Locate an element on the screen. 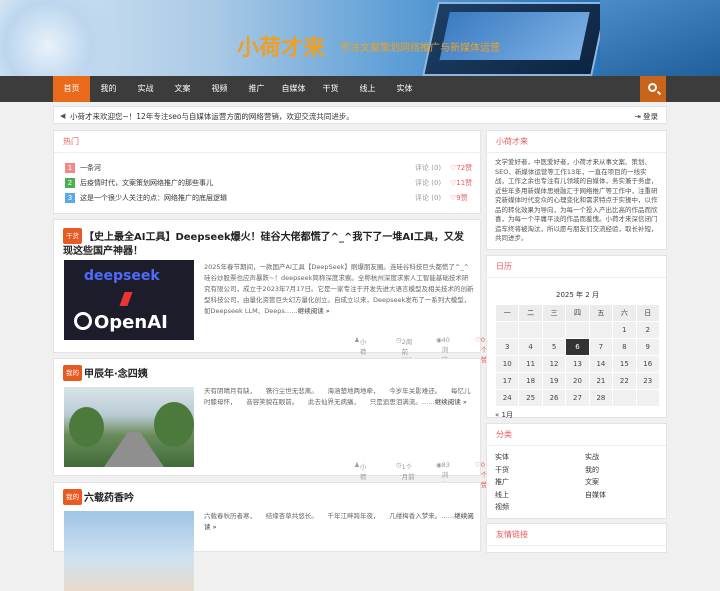  hot-post-title: 后疫情时代，文案策划网络推广的那些事儿 is located at coordinates (146, 183).